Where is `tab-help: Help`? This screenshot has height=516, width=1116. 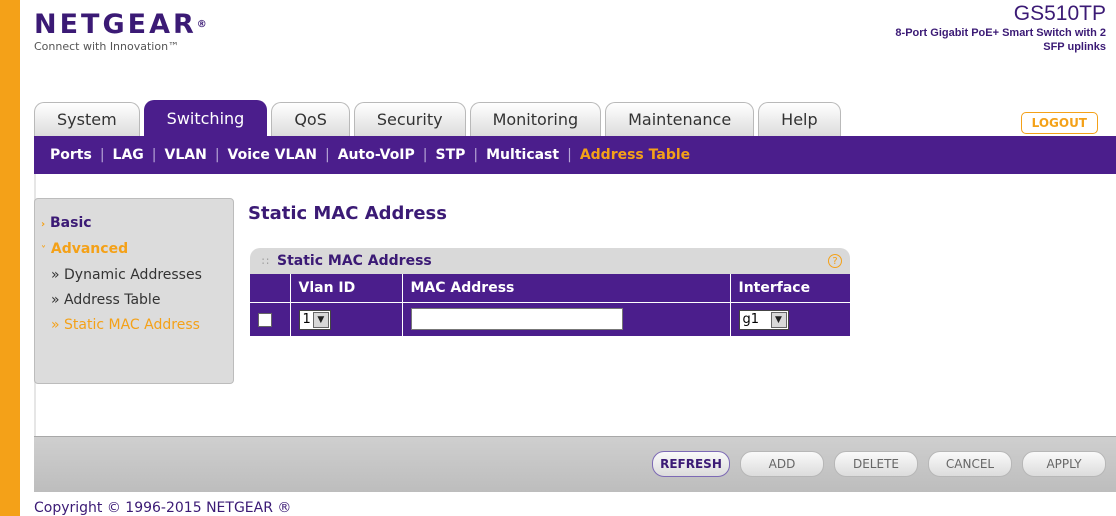
tab-help: Help is located at coordinates (799, 119).